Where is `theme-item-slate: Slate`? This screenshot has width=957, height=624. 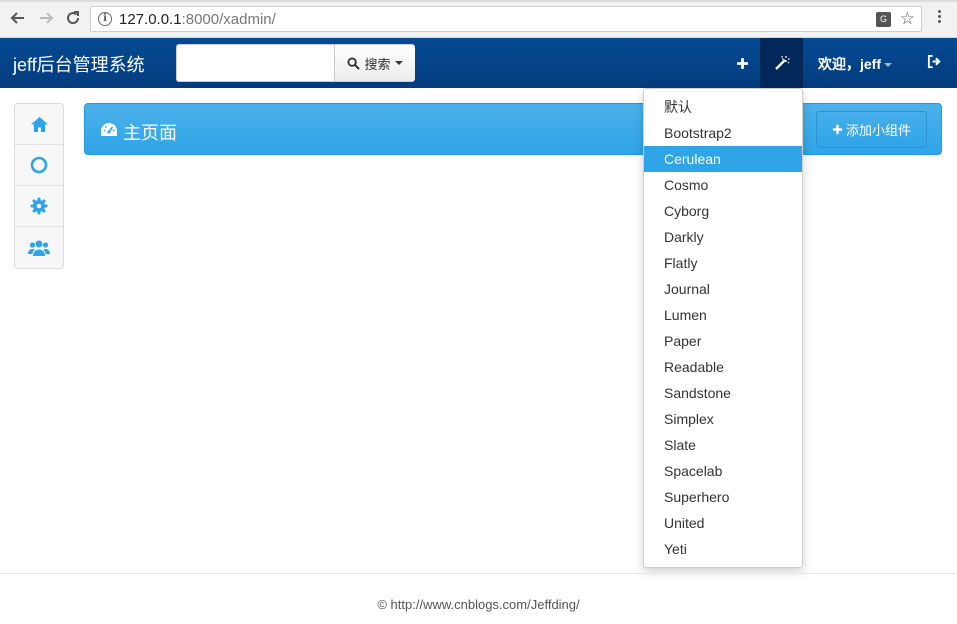
theme-item-slate: Slate is located at coordinates (723, 445).